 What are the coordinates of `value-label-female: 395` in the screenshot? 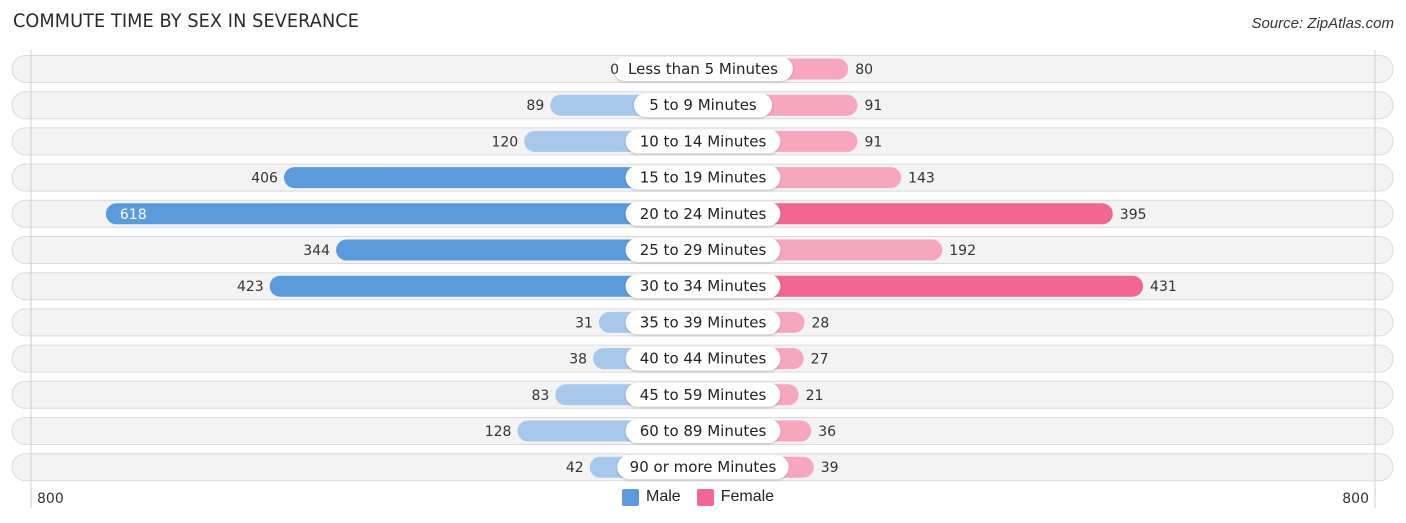 It's located at (1133, 215).